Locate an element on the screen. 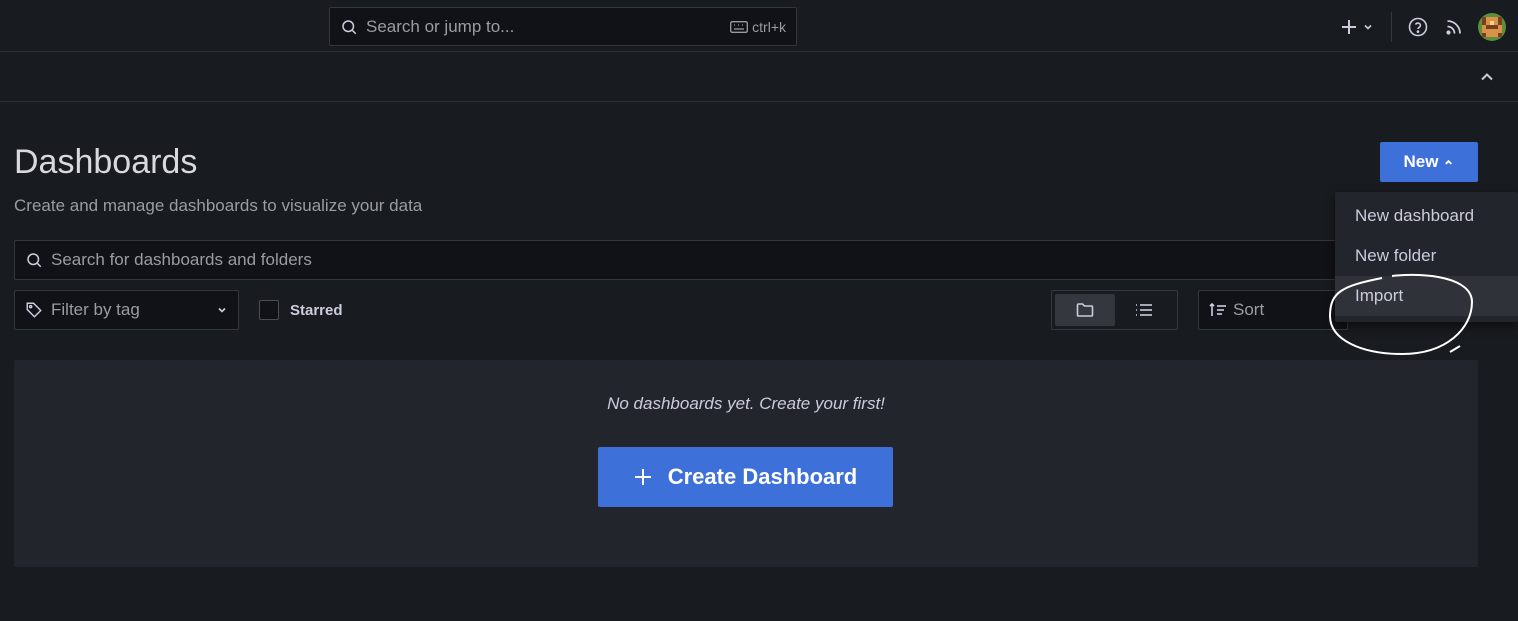 Image resolution: width=1518 pixels, height=621 pixels. menu-item-import: Import is located at coordinates (1426, 296).